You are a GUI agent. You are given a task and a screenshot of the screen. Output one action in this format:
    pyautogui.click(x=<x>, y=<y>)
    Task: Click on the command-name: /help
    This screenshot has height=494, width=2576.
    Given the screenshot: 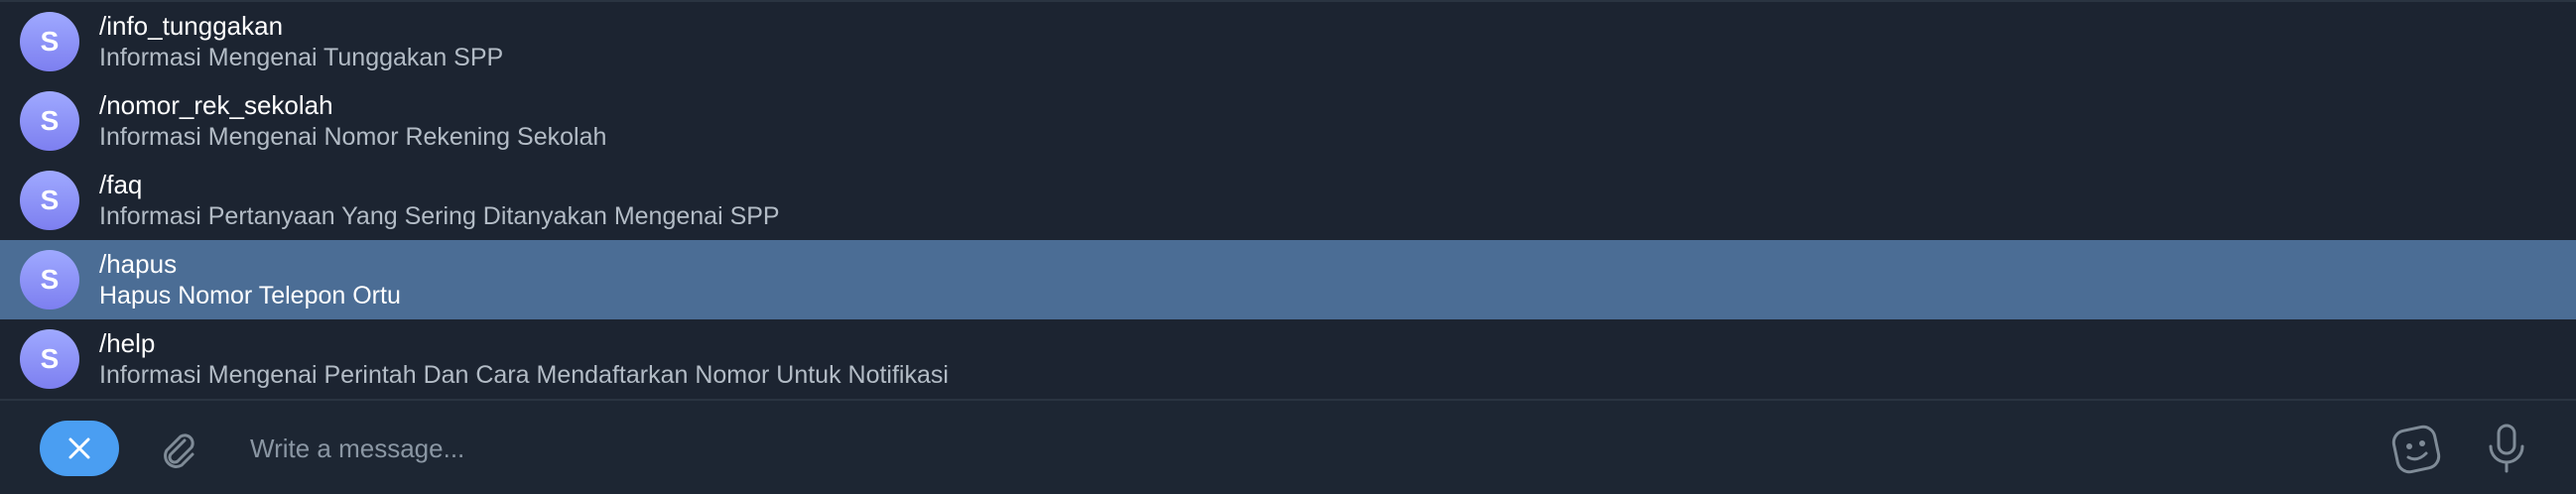 What is the action you would take?
    pyautogui.click(x=128, y=343)
    